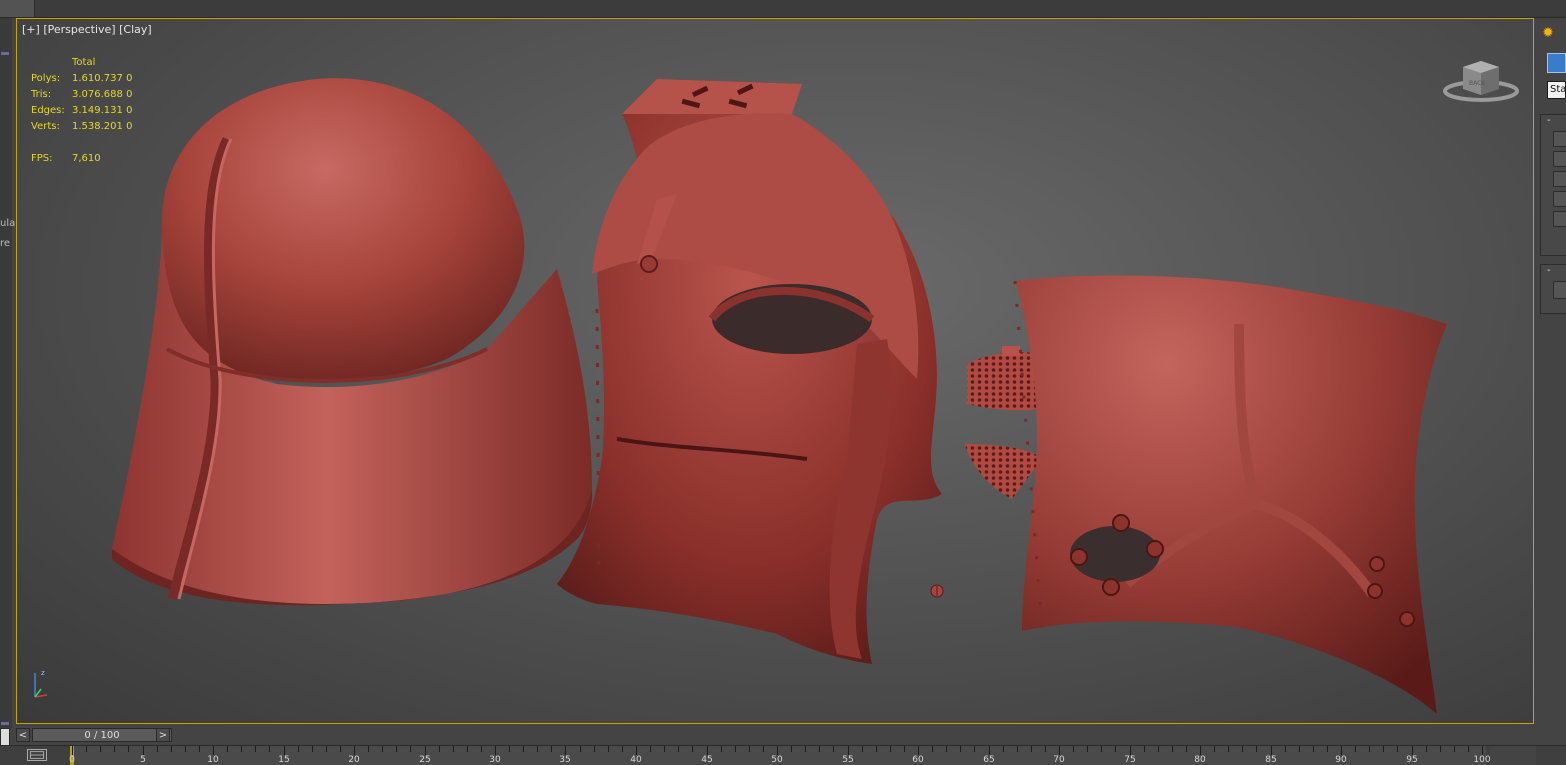 This screenshot has height=765, width=1566. What do you see at coordinates (5, 723) in the screenshot?
I see `left-marker-bottom` at bounding box center [5, 723].